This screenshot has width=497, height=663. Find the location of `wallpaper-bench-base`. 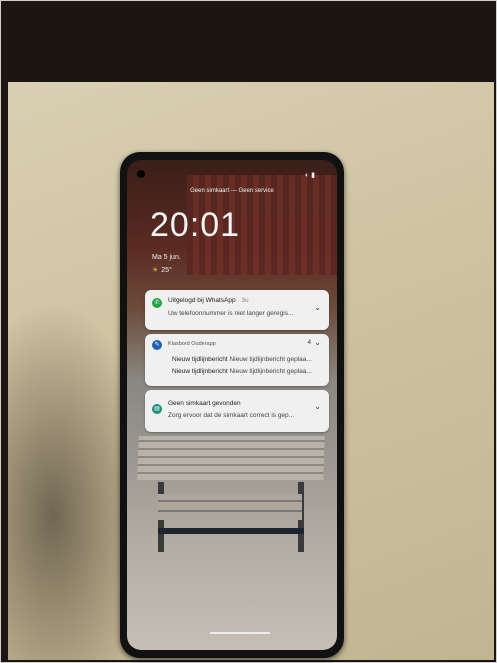

wallpaper-bench-base is located at coordinates (231, 531).